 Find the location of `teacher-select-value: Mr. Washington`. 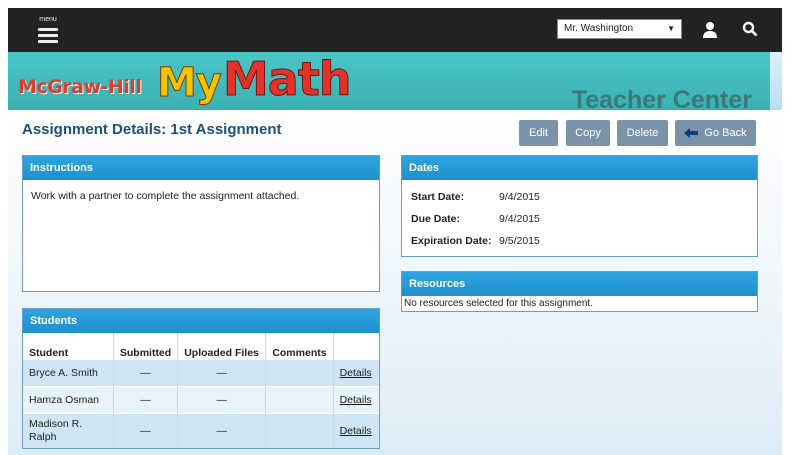

teacher-select-value: Mr. Washington is located at coordinates (599, 28).